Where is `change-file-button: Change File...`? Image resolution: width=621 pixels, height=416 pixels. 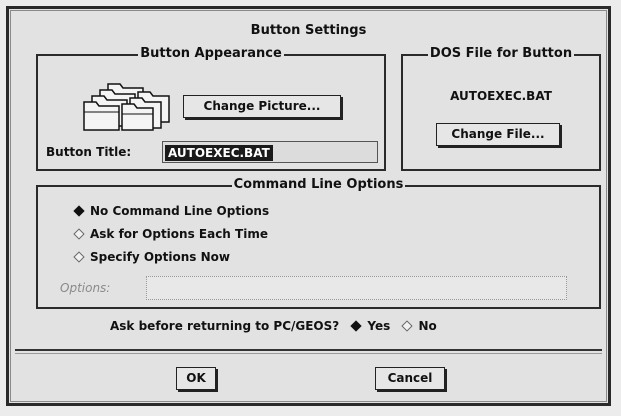
change-file-button: Change File... is located at coordinates (498, 134).